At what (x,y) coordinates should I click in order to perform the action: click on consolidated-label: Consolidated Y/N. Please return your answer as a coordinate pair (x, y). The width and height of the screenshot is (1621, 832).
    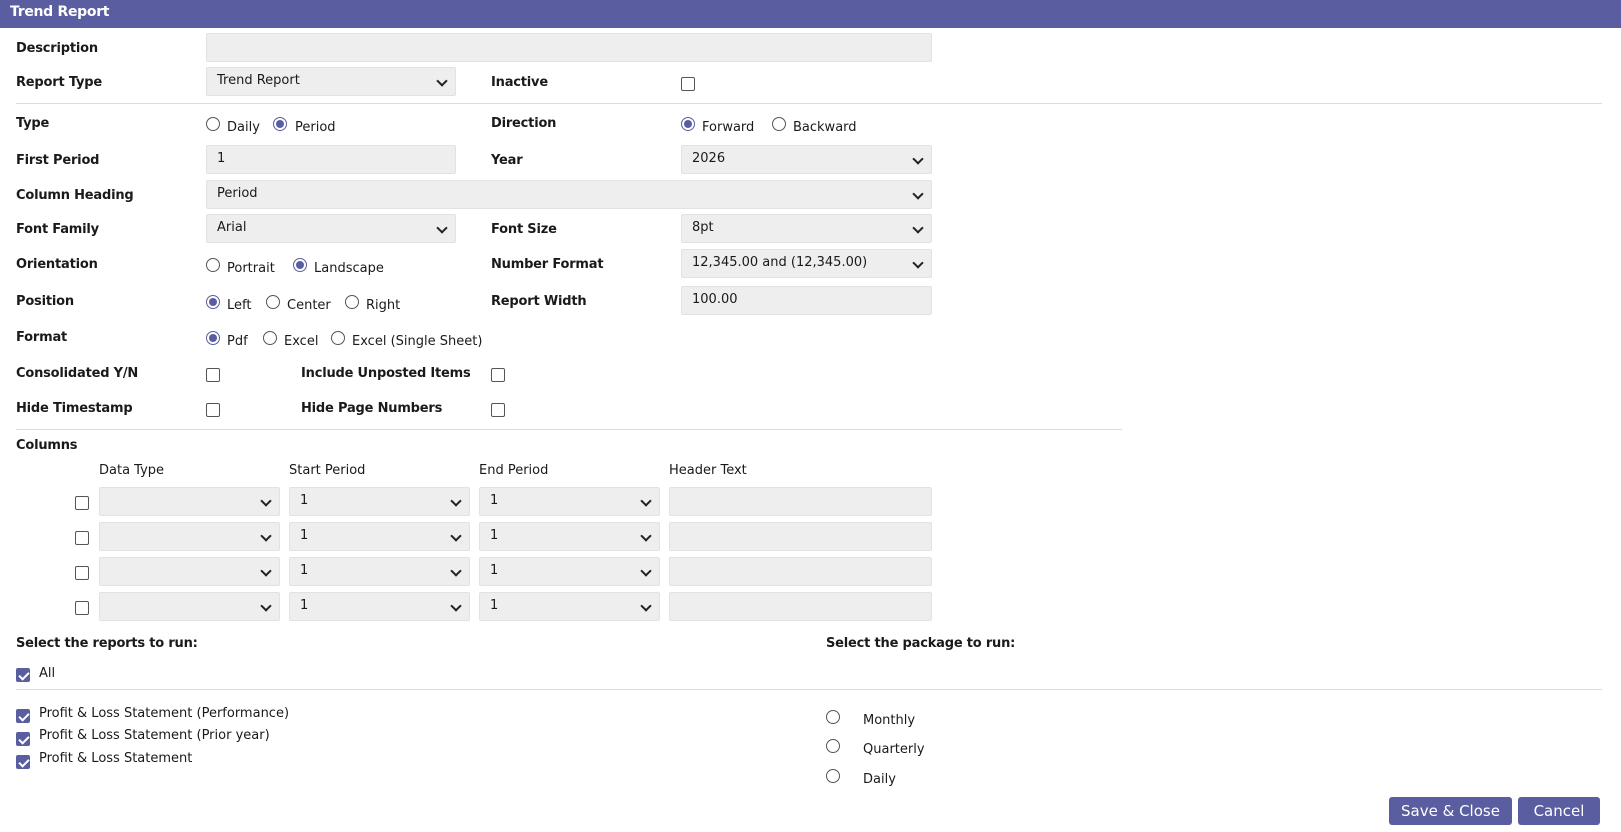
    Looking at the image, I should click on (77, 373).